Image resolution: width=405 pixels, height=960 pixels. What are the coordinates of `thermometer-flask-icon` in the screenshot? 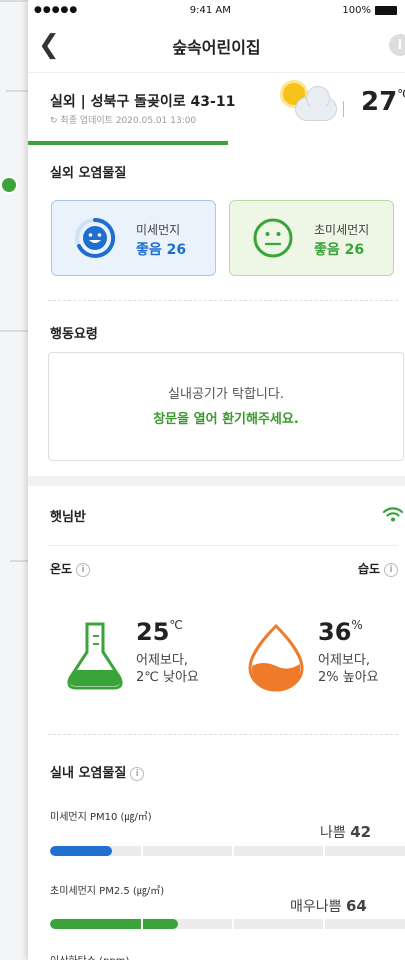 It's located at (95, 656).